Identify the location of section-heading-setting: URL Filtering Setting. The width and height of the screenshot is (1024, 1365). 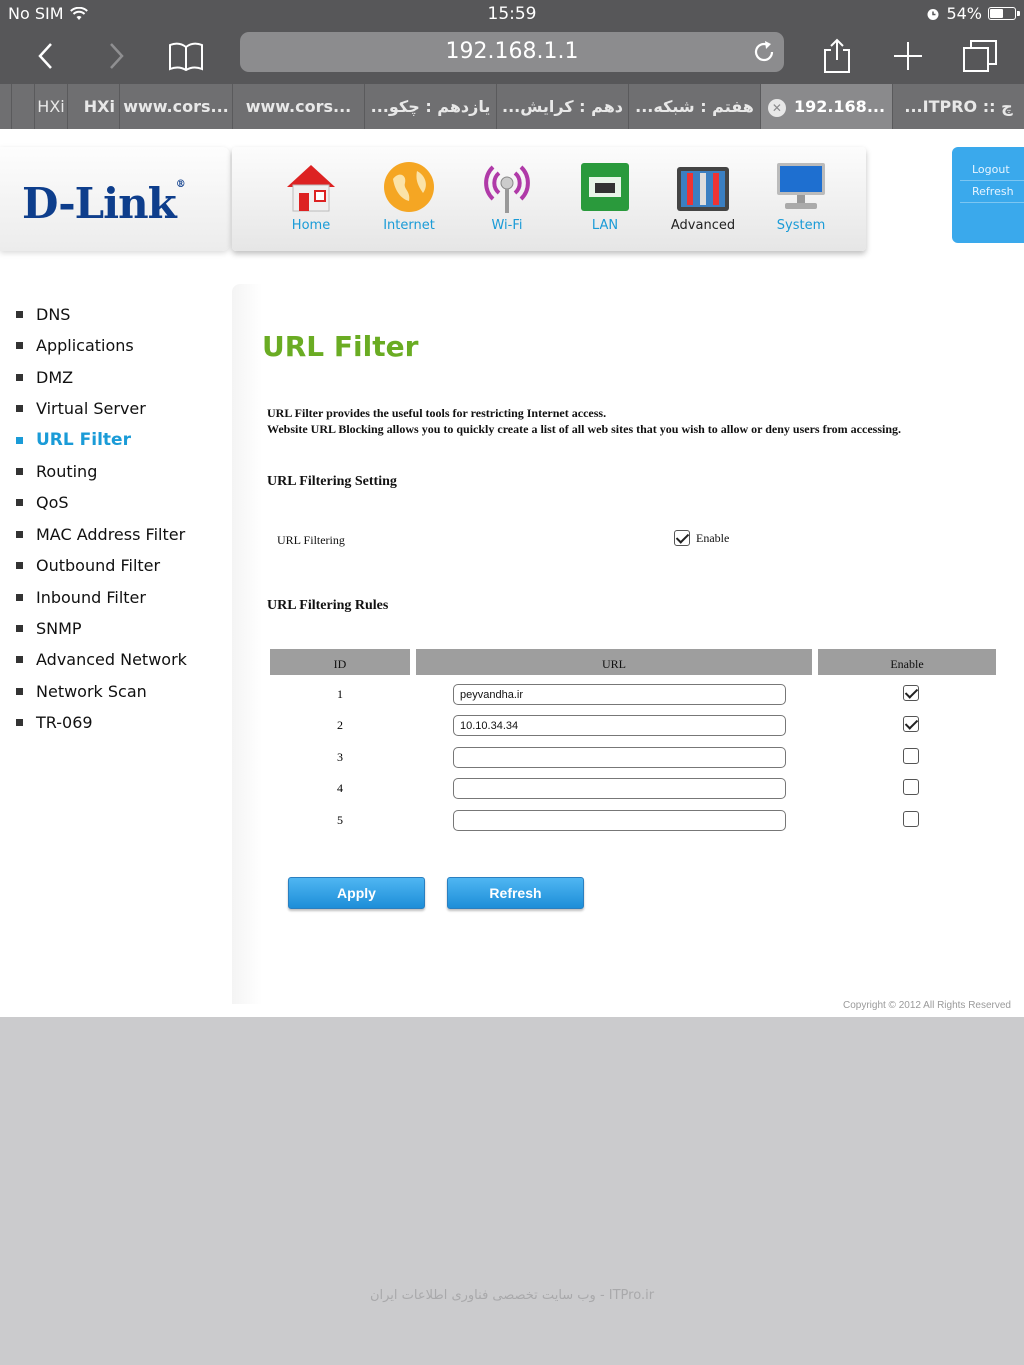
(332, 481).